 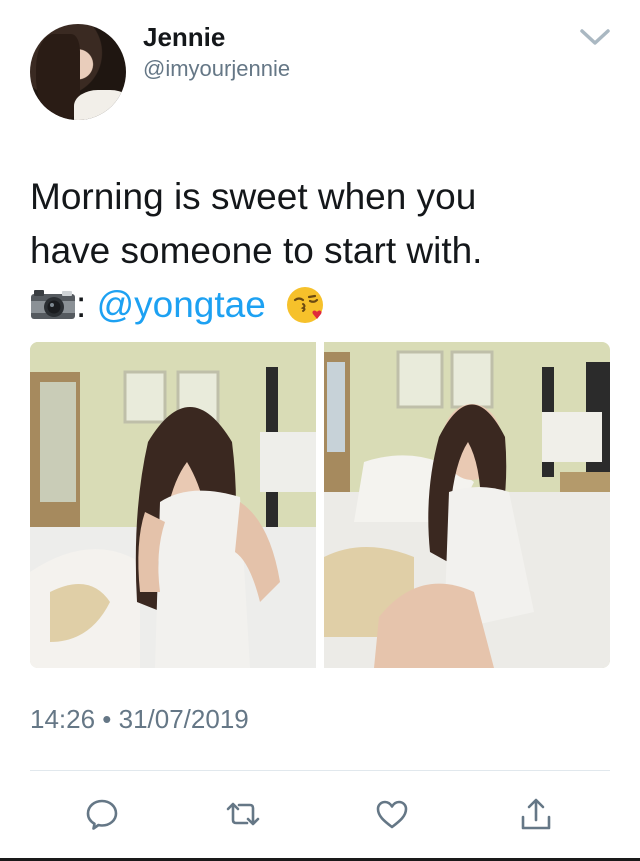 What do you see at coordinates (81, 304) in the screenshot?
I see `camera-colon: :` at bounding box center [81, 304].